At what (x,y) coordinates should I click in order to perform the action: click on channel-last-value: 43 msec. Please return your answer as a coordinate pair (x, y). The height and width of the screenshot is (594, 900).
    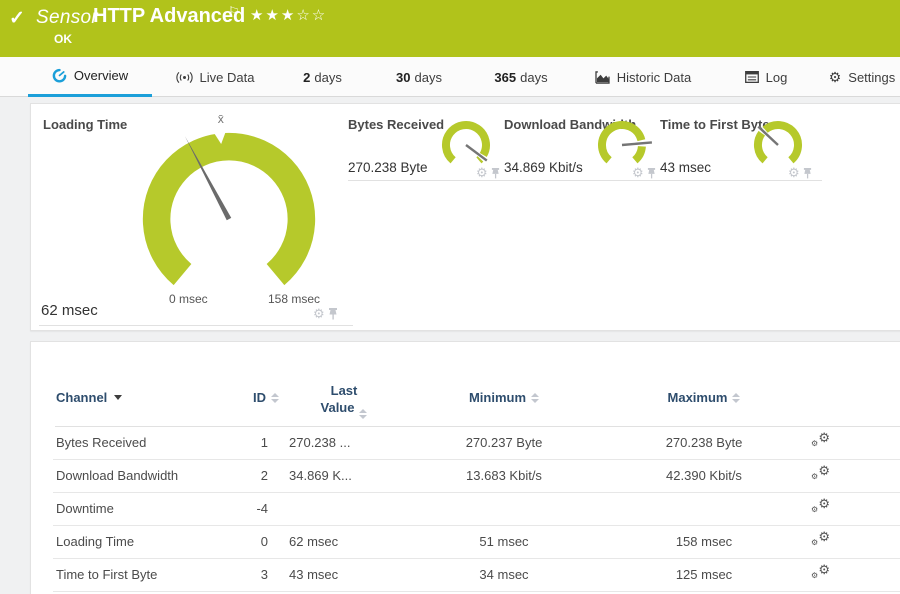
    Looking at the image, I should click on (314, 574).